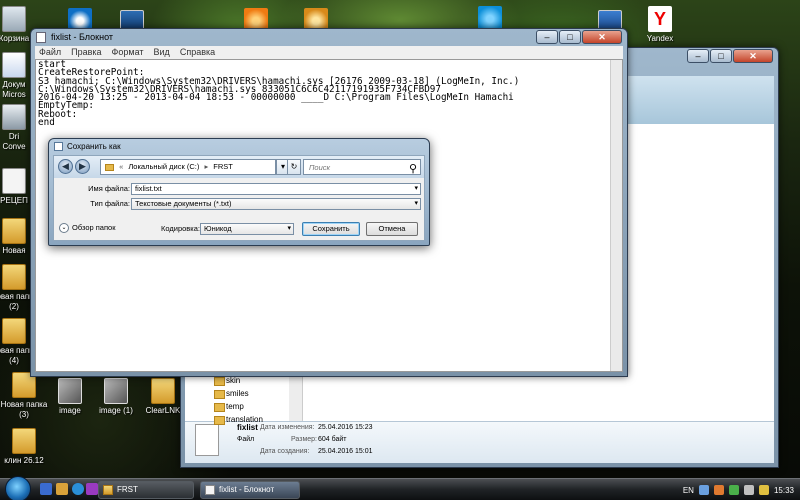 Image resolution: width=800 pixels, height=500 pixels. I want to click on menu-format: Формат, so click(128, 52).